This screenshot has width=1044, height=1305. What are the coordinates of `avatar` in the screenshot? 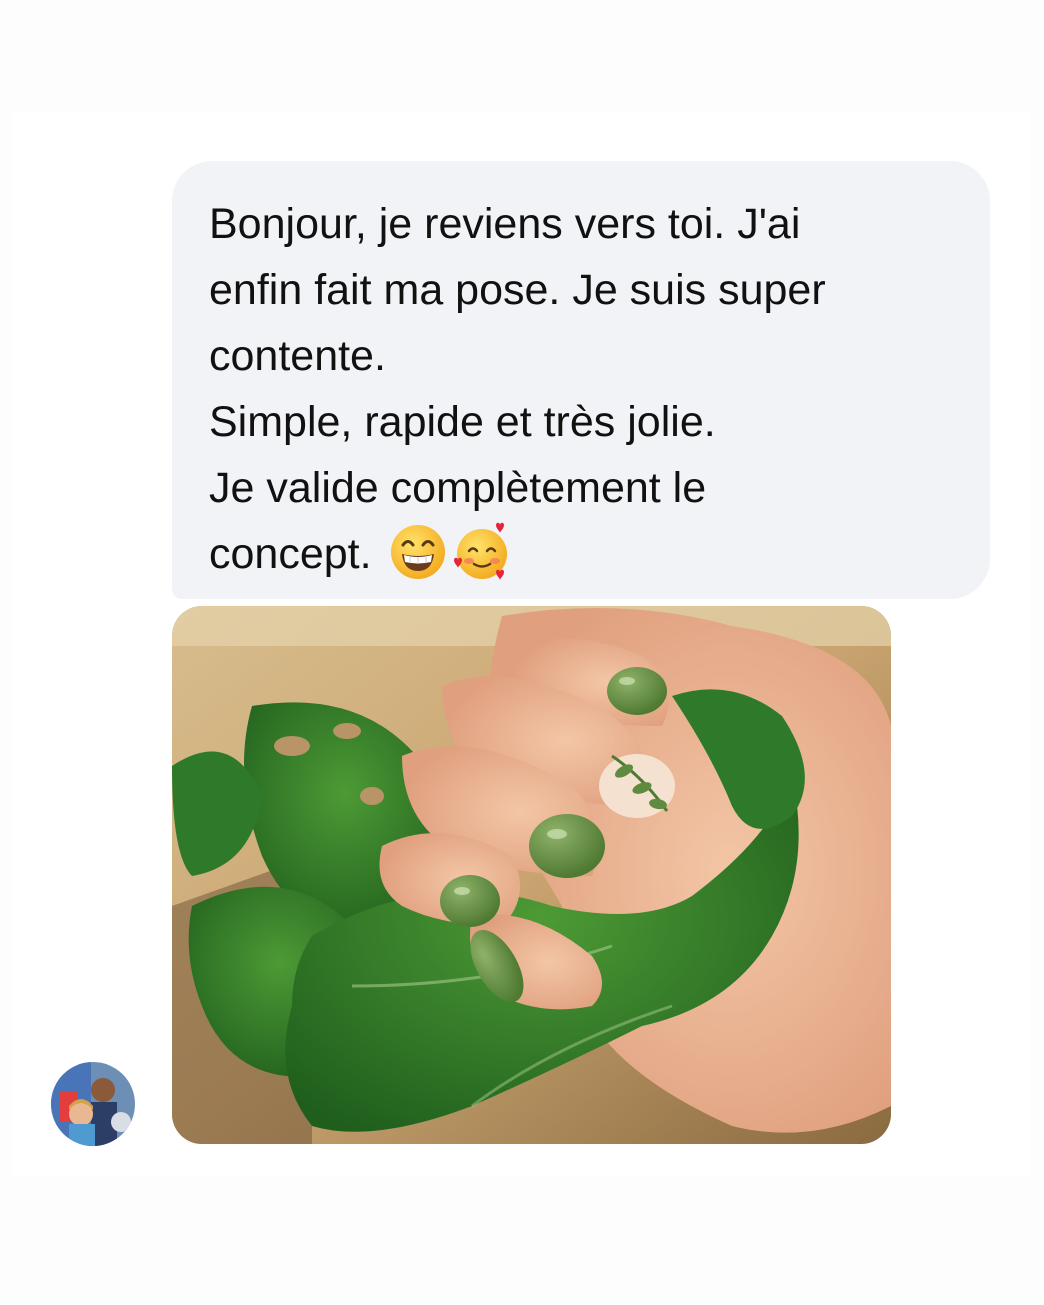 It's located at (93, 1104).